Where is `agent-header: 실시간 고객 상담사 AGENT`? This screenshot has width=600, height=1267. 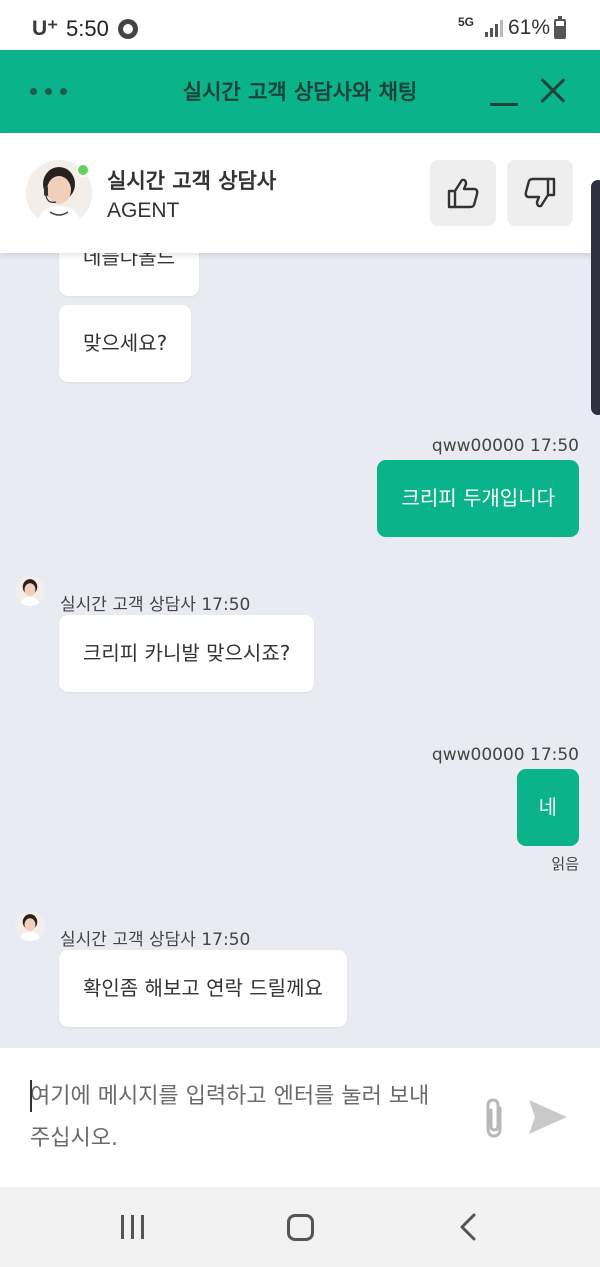 agent-header: 실시간 고객 상담사 AGENT is located at coordinates (300, 193).